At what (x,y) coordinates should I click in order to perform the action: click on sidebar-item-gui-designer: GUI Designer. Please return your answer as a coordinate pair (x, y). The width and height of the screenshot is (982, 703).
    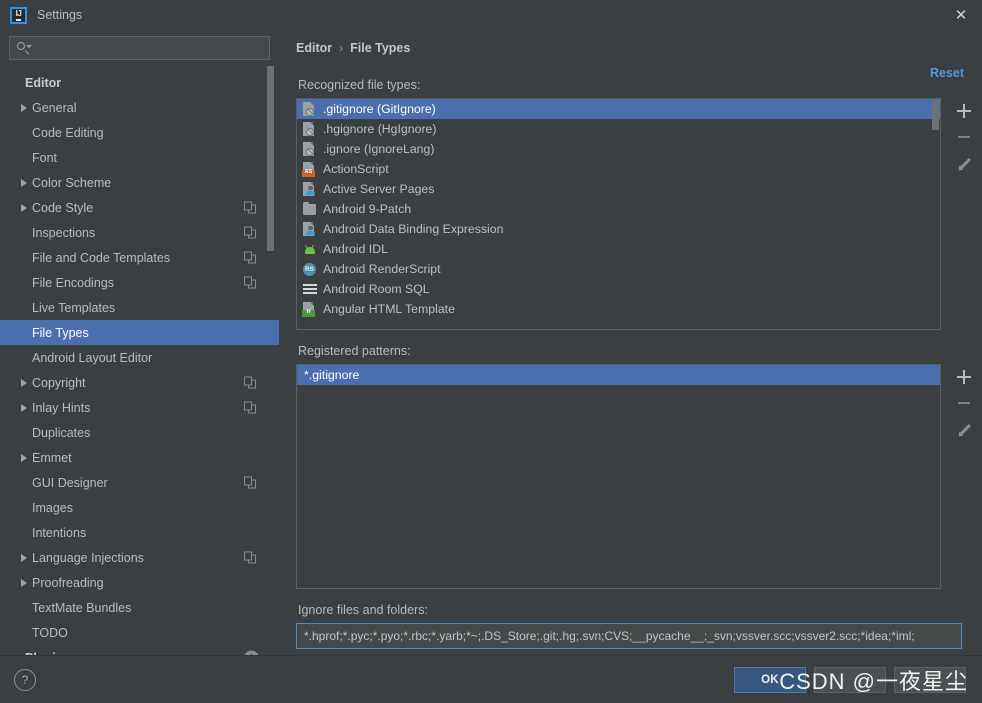
    Looking at the image, I should click on (139, 482).